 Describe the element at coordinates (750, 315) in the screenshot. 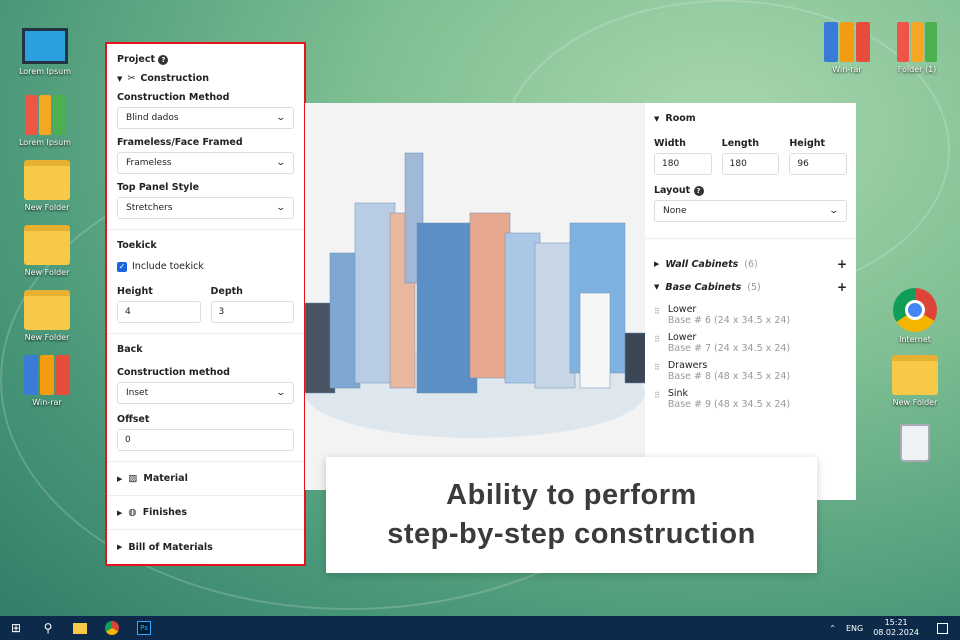

I see `cabinet-list-item: ⠿ Lower Base # 6 (24 x 34.5 x 24)` at that location.